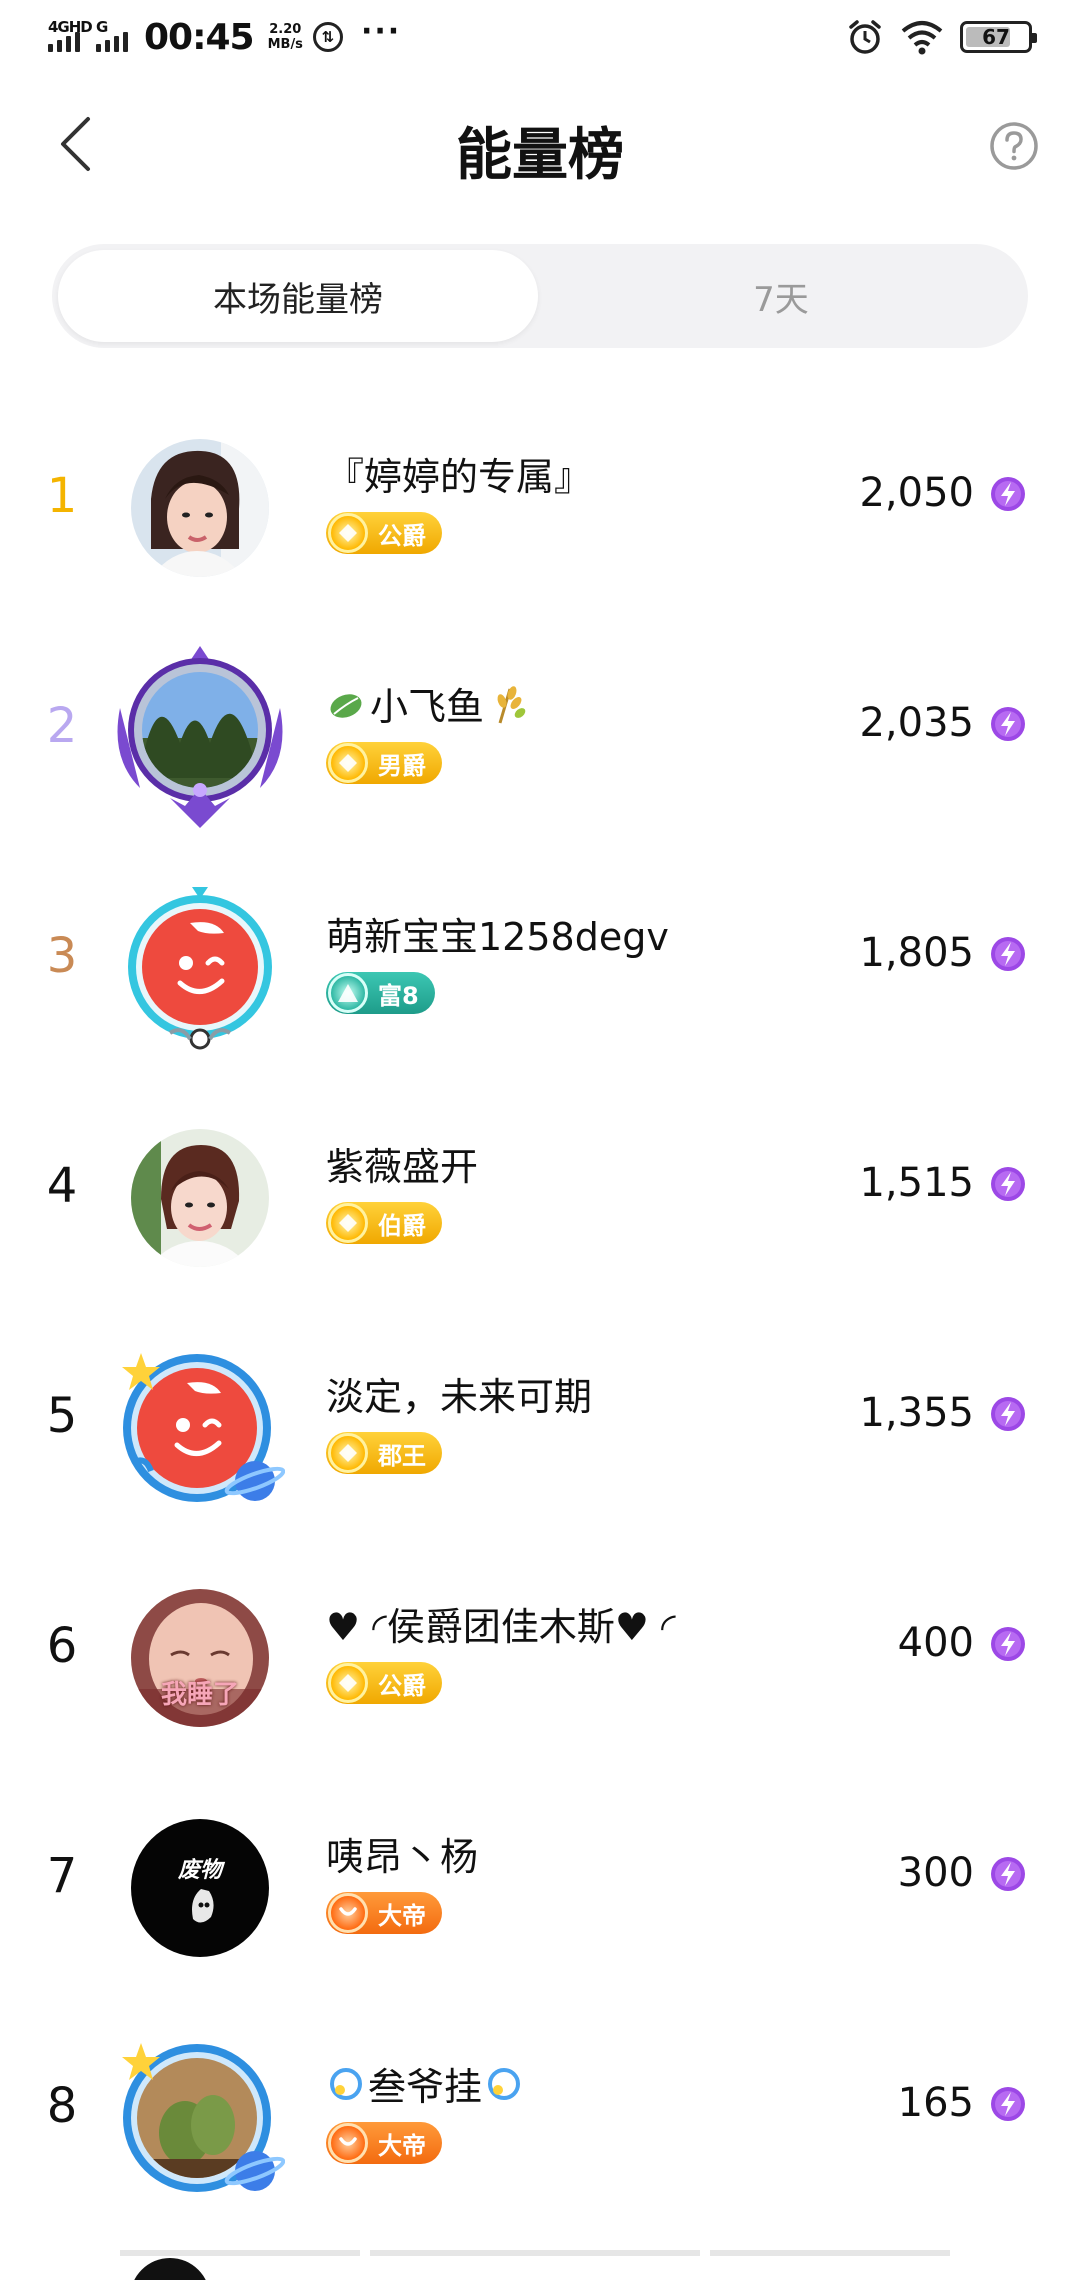 This screenshot has width=1080, height=2280. I want to click on user-name: 萌新宝宝1258degv, so click(497, 937).